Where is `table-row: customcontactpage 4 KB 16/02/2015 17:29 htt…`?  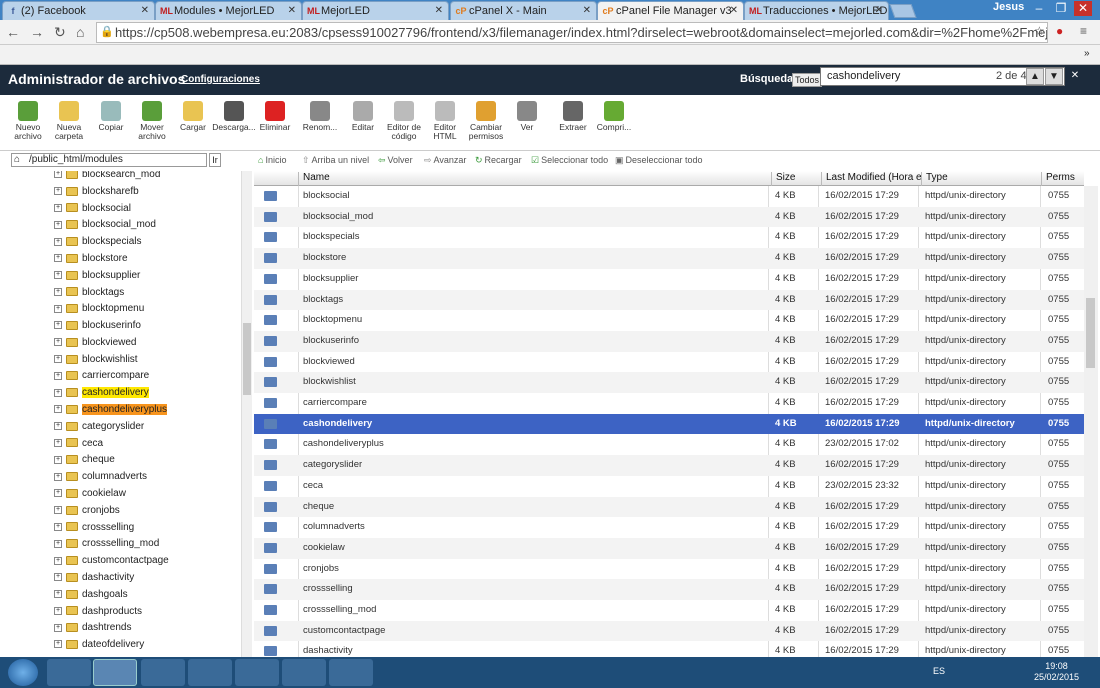 table-row: customcontactpage 4 KB 16/02/2015 17:29 htt… is located at coordinates (669, 631).